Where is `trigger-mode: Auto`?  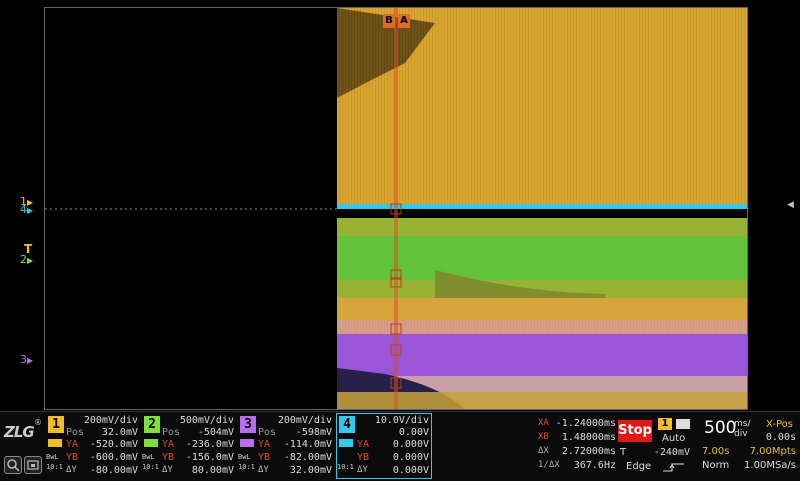 trigger-mode: Auto is located at coordinates (674, 438).